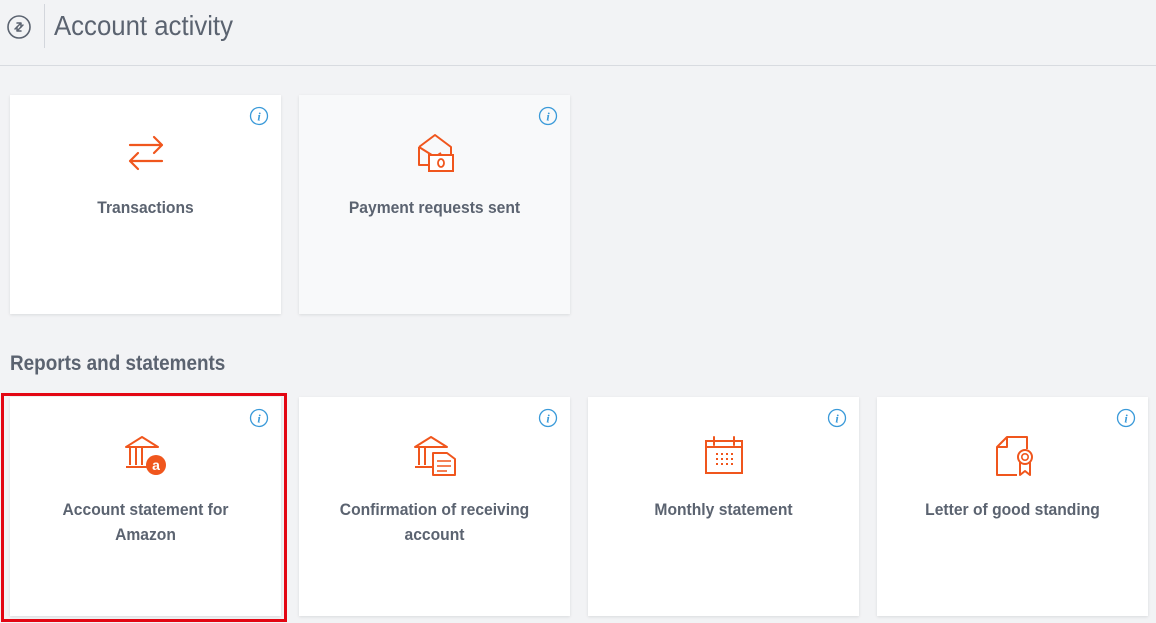  Describe the element at coordinates (143, 25) in the screenshot. I see `page-title: Account activity` at that location.